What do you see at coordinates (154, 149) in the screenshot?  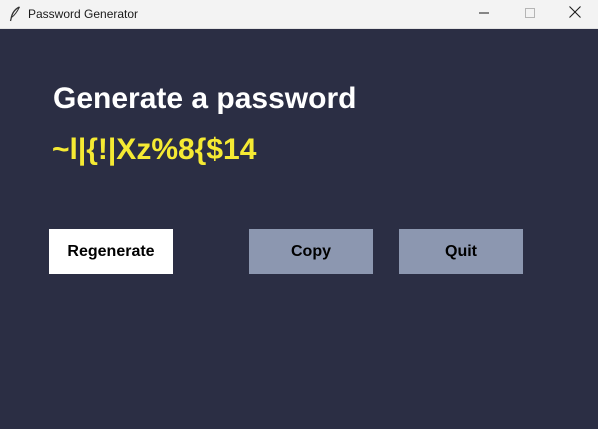 I see `generated-password: ~l|{!|Xz%8{$14` at bounding box center [154, 149].